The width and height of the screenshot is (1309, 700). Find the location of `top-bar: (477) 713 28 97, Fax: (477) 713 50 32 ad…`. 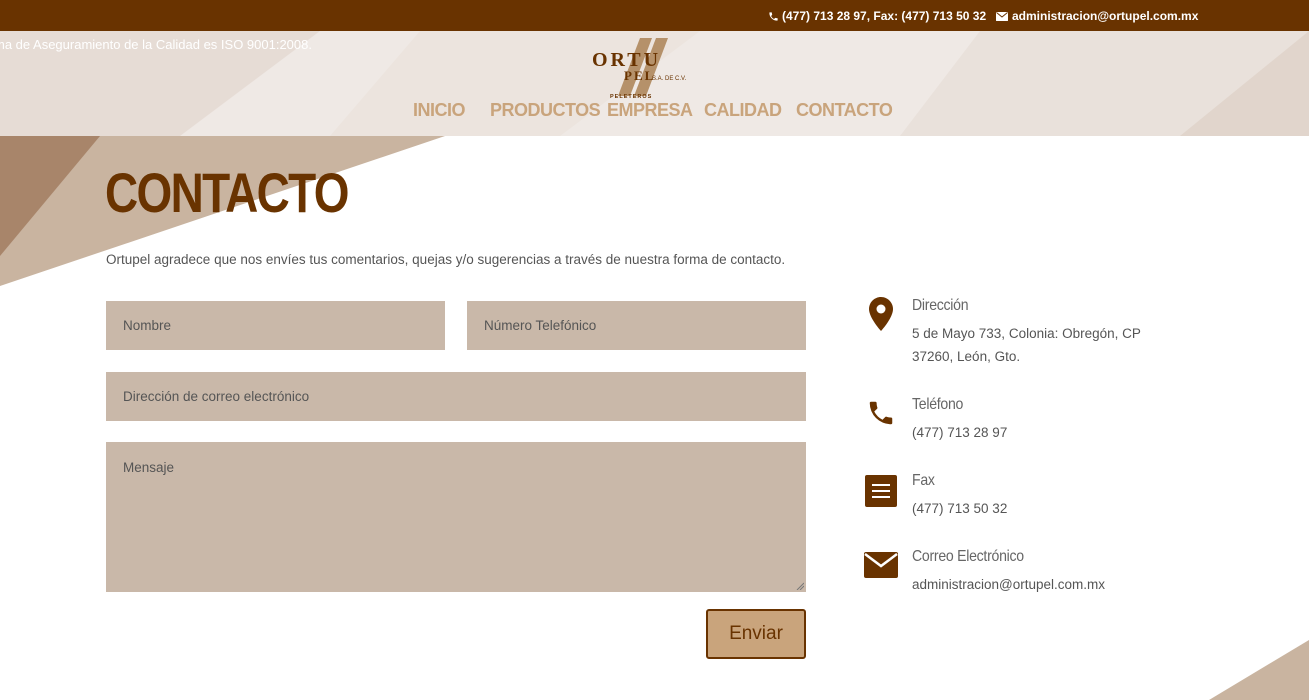

top-bar: (477) 713 28 97, Fax: (477) 713 50 32 ad… is located at coordinates (654, 15).